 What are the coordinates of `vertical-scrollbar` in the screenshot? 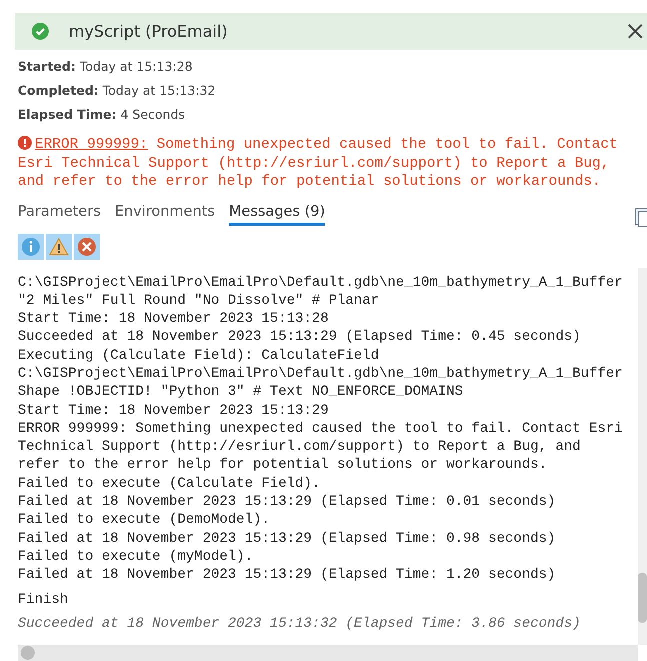 It's located at (642, 456).